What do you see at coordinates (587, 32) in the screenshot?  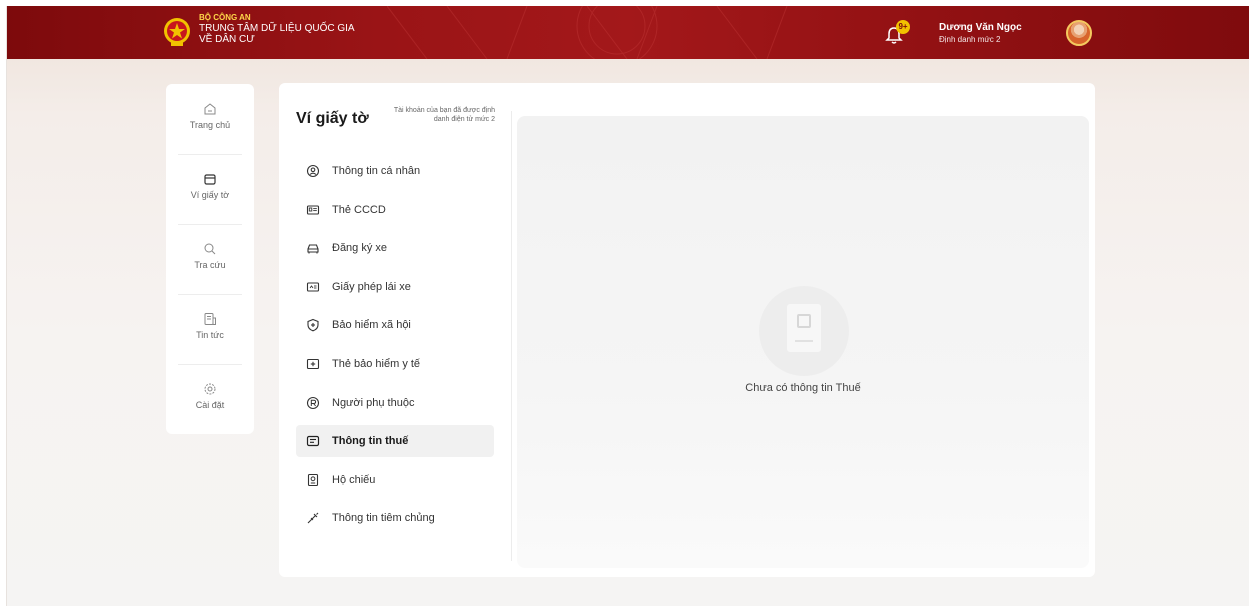 I see `header-pattern` at bounding box center [587, 32].